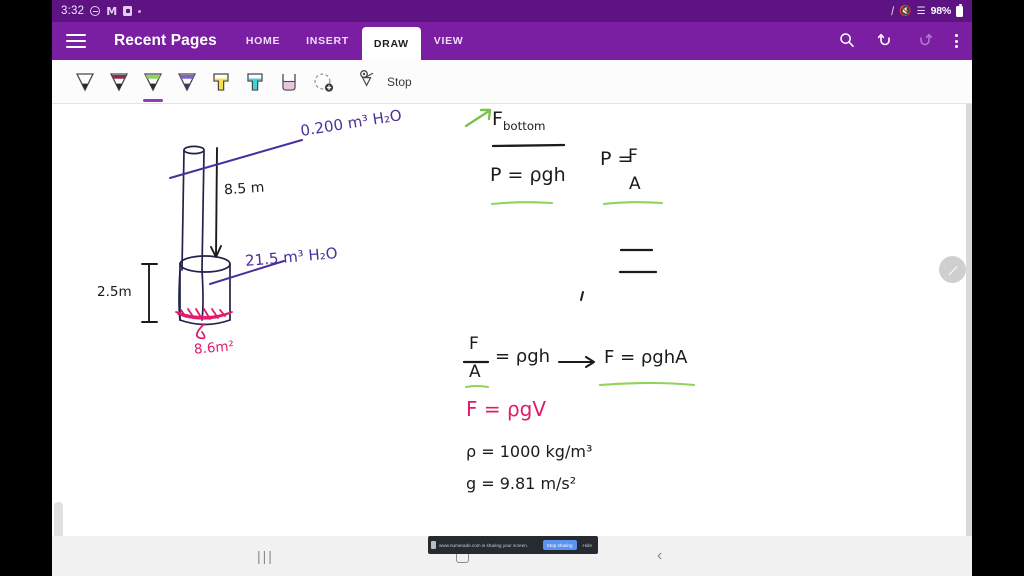 The image size is (1024, 576). I want to click on const-density: ρ = 1000 kg/m³, so click(529, 451).